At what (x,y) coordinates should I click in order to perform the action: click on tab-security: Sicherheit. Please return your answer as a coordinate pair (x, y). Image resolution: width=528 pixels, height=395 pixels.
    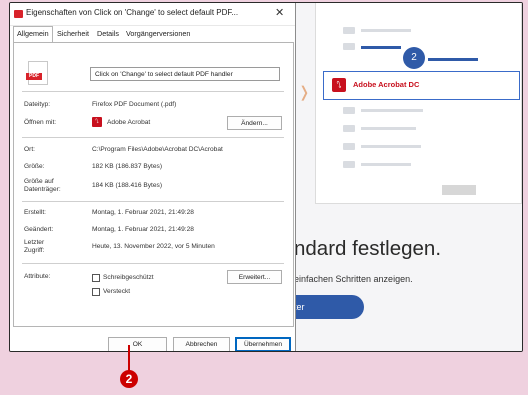
    Looking at the image, I should click on (73, 34).